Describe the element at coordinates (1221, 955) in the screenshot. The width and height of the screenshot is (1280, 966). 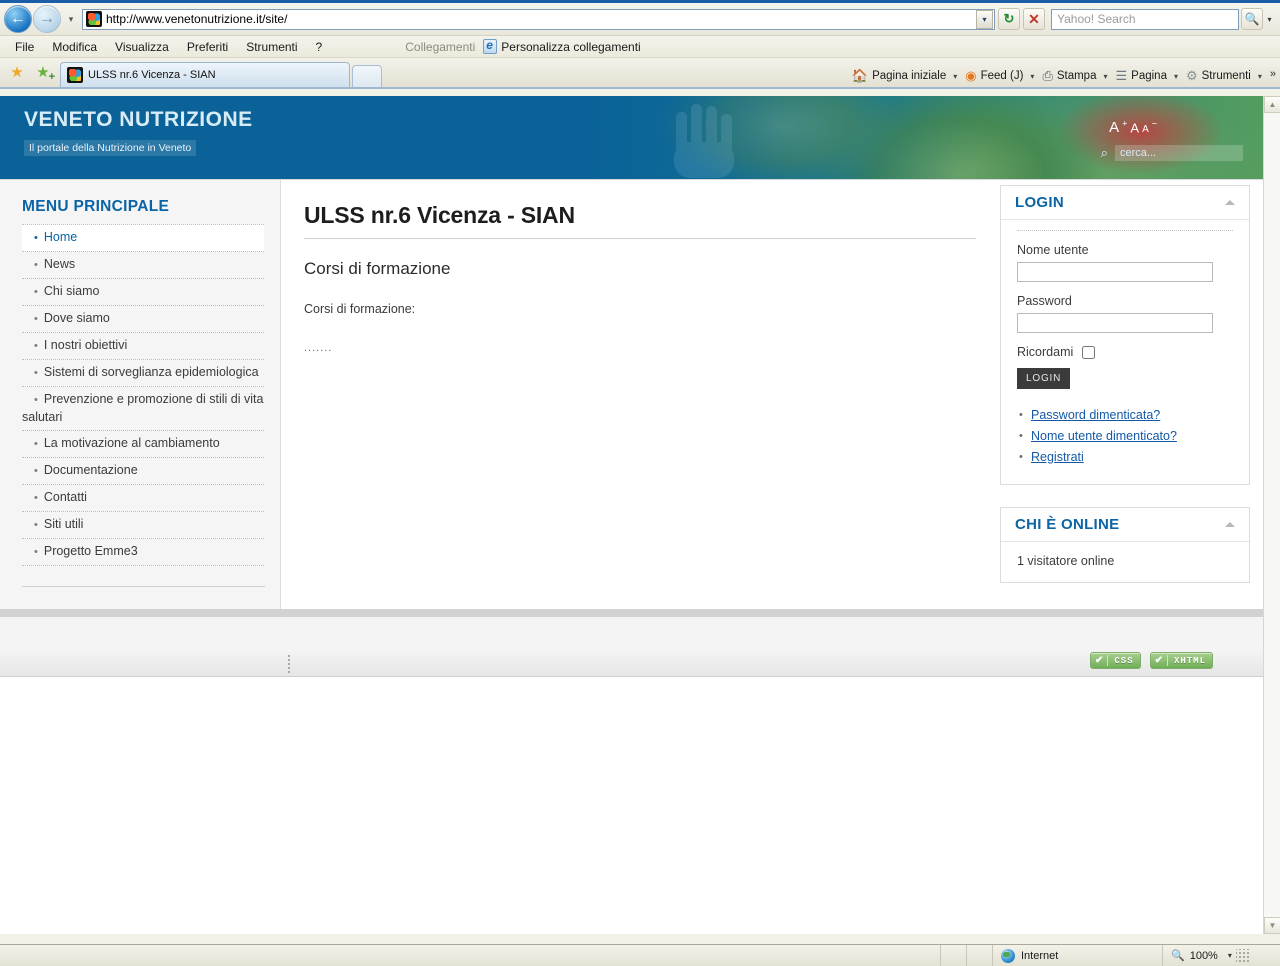
I see `zoom-cell: 🔍 100% ▾` at that location.